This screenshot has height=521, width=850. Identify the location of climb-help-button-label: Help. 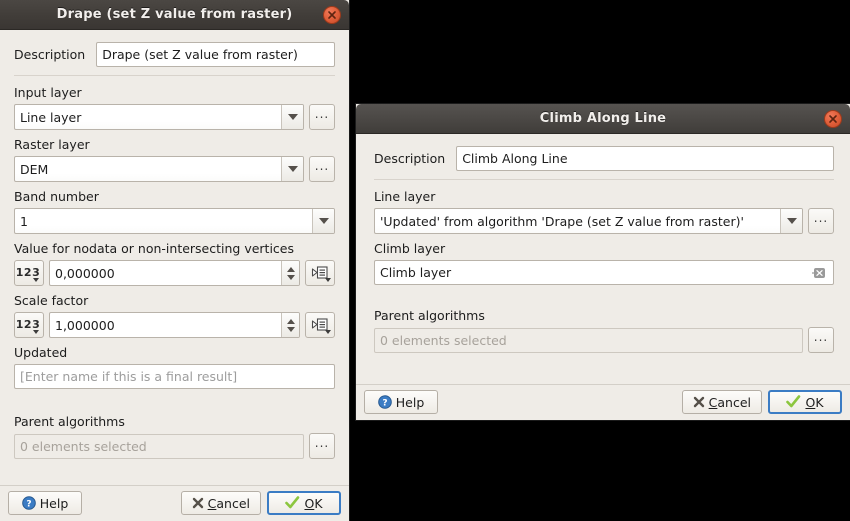
(410, 402).